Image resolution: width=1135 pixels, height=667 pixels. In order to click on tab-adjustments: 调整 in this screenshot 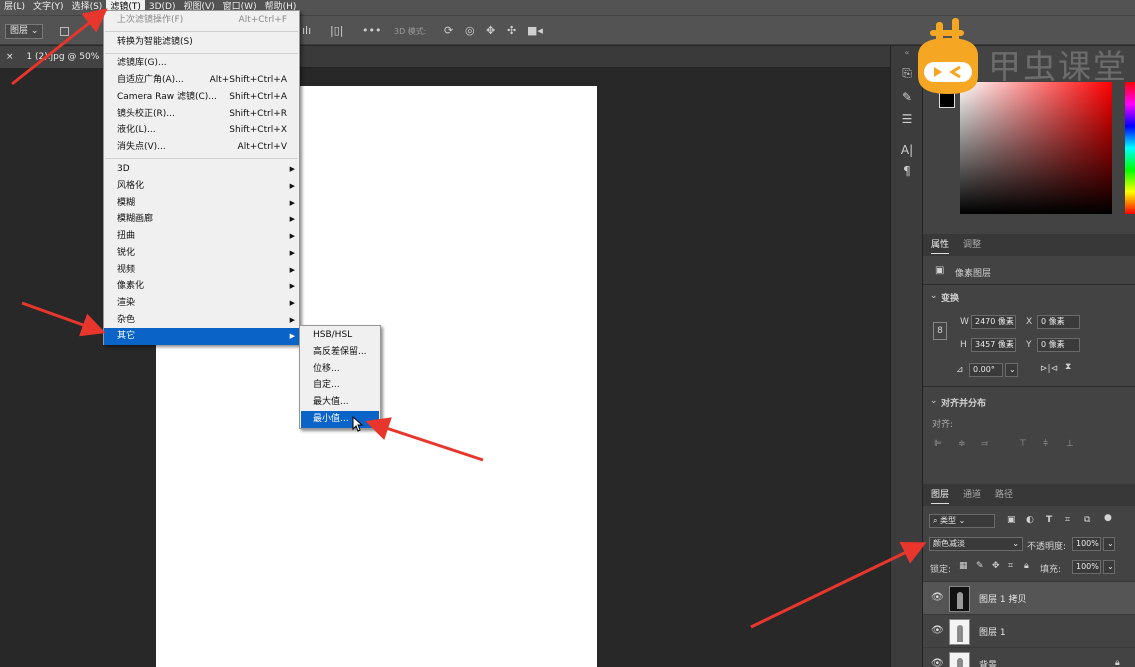, I will do `click(972, 245)`.